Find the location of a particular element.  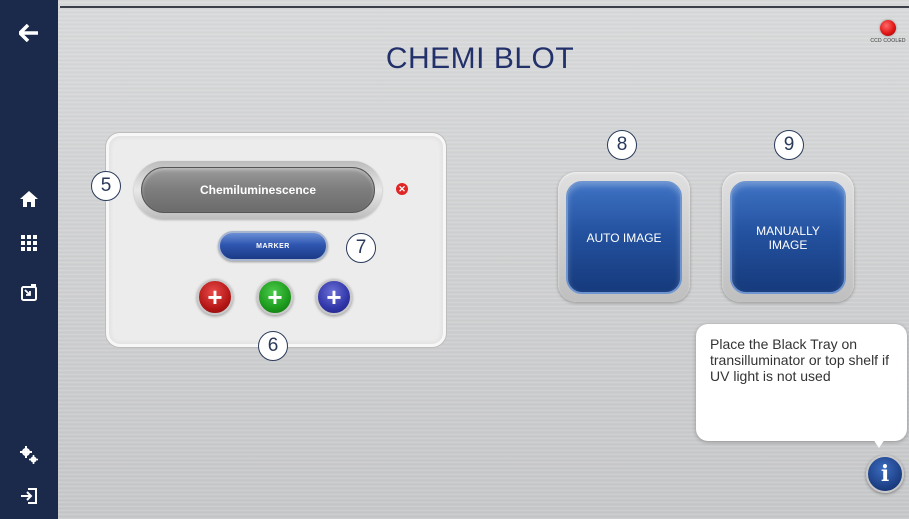

ccd-status: CCD COOLED is located at coordinates (888, 32).